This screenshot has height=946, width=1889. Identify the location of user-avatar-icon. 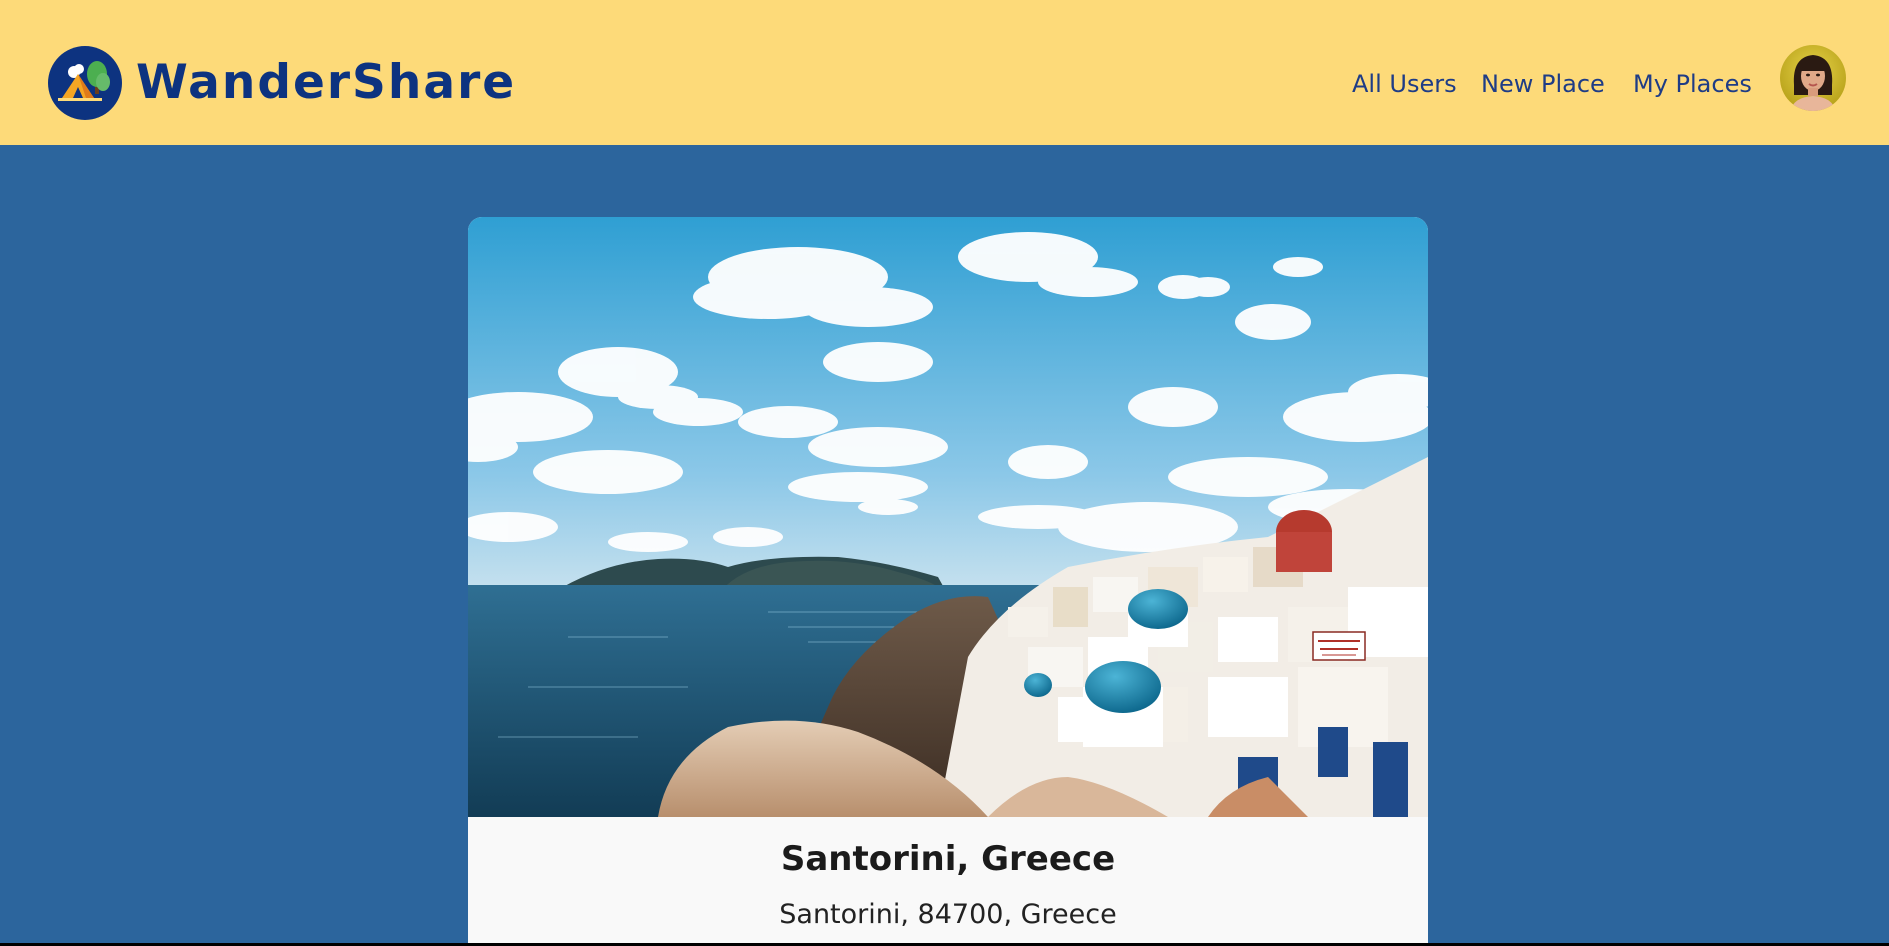
(1813, 78).